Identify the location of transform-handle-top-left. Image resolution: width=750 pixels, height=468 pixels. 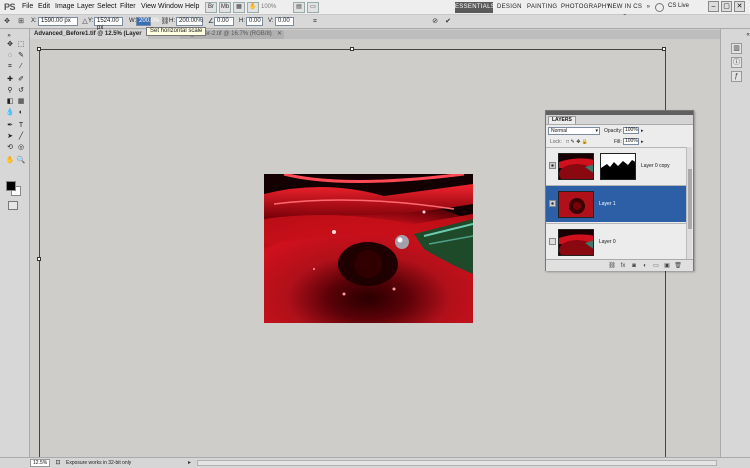
(39, 49).